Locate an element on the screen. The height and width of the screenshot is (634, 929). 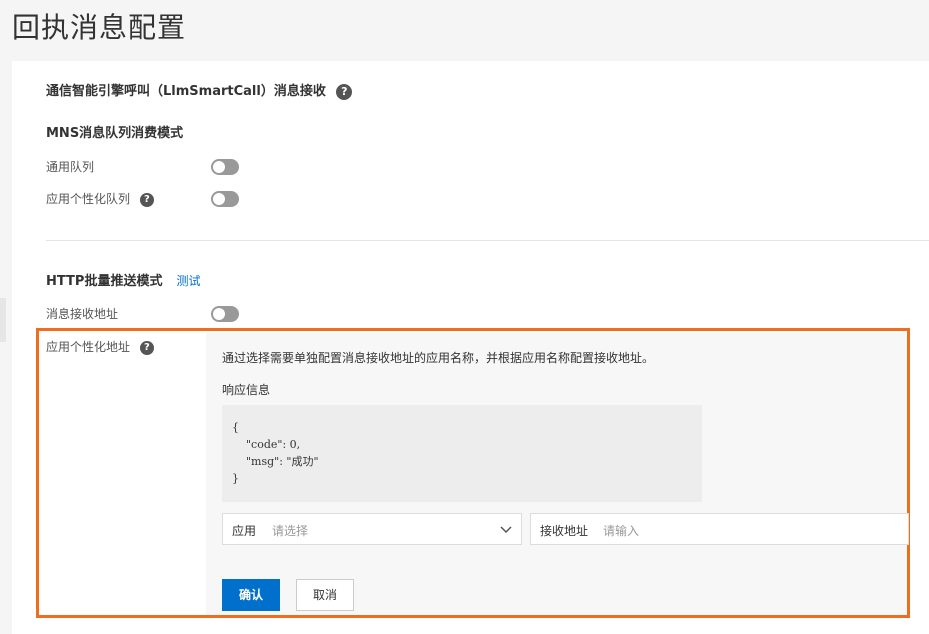
receive-address-placeholder: 请输入 is located at coordinates (621, 531).